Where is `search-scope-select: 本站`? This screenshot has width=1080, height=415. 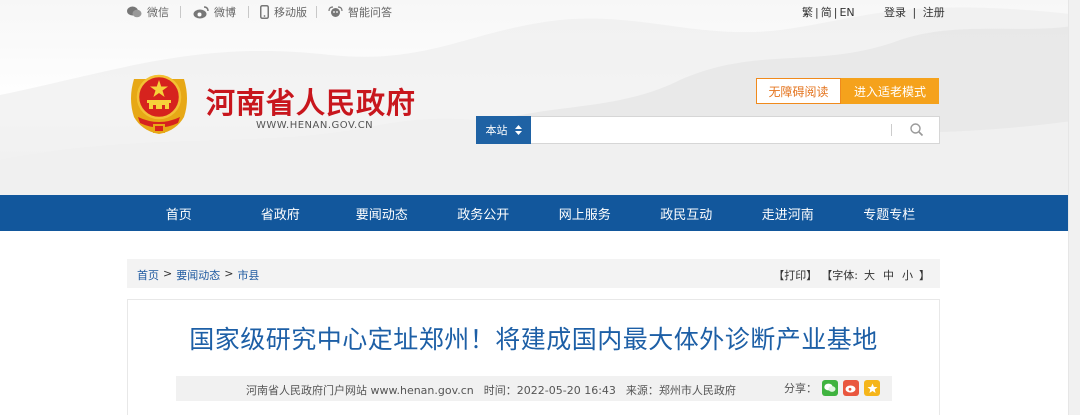
search-scope-select: 本站 is located at coordinates (503, 130).